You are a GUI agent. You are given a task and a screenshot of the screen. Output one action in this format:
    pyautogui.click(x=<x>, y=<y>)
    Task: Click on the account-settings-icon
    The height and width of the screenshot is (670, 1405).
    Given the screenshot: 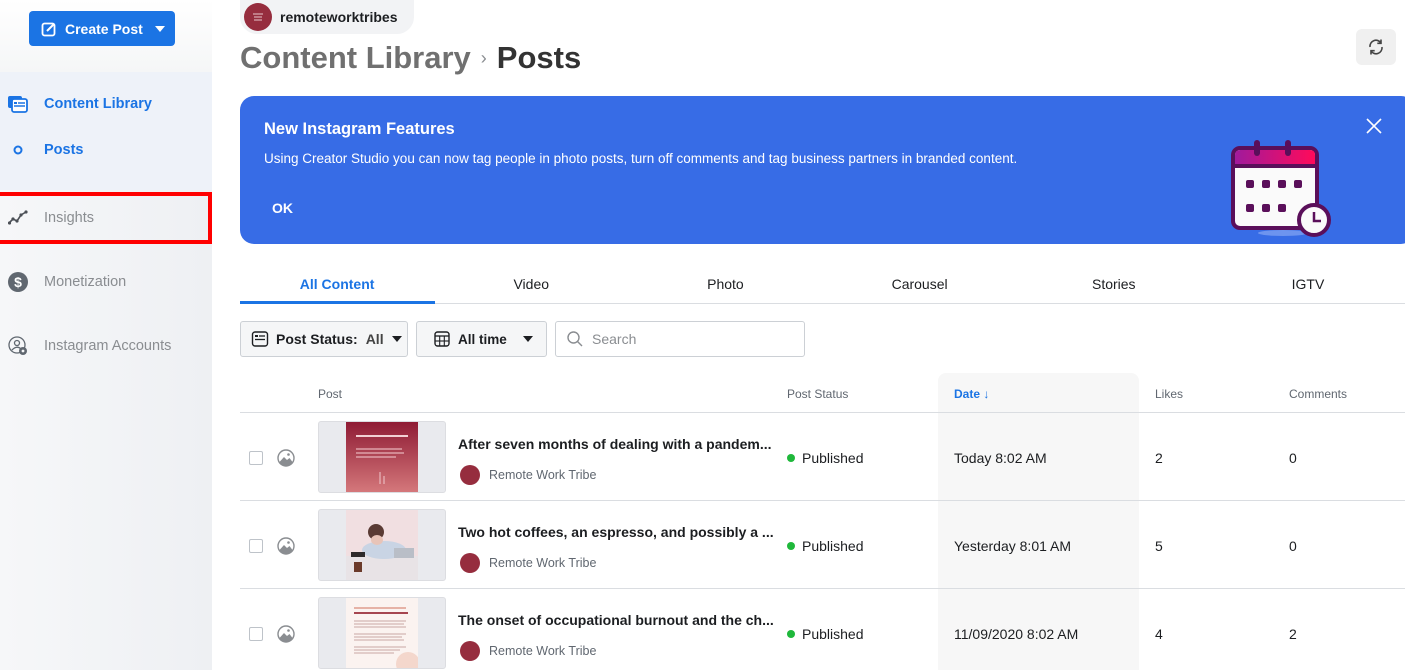 What is the action you would take?
    pyautogui.click(x=18, y=346)
    